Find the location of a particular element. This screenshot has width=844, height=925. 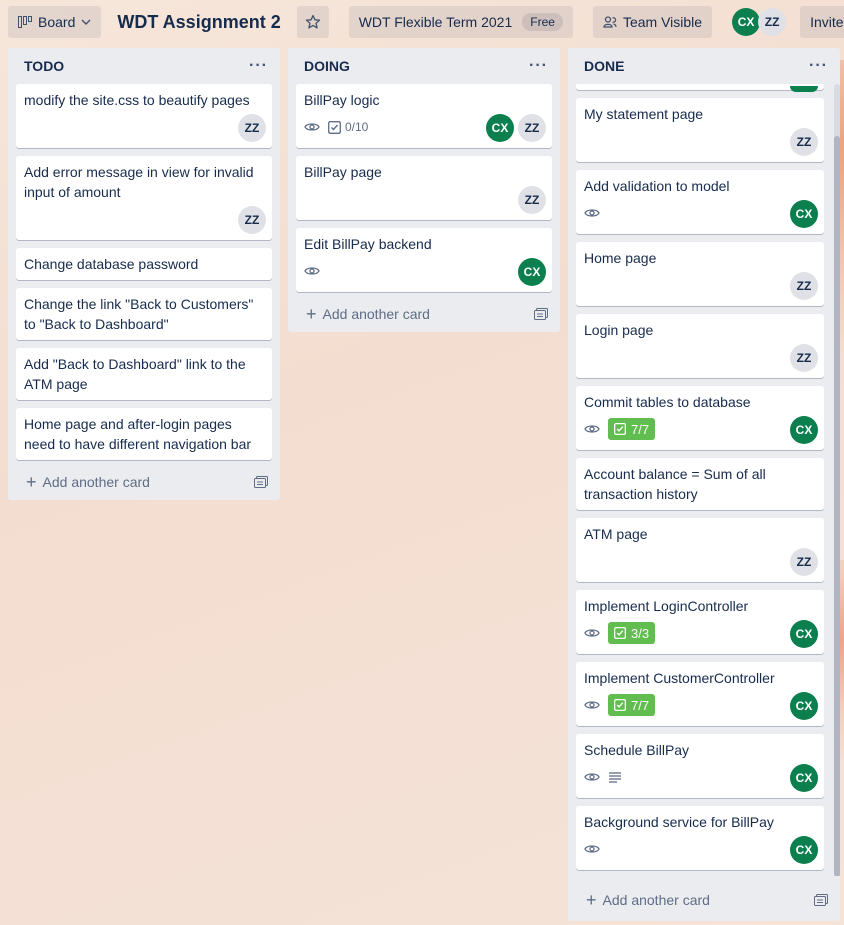

card-title: BillPay page is located at coordinates (343, 172).